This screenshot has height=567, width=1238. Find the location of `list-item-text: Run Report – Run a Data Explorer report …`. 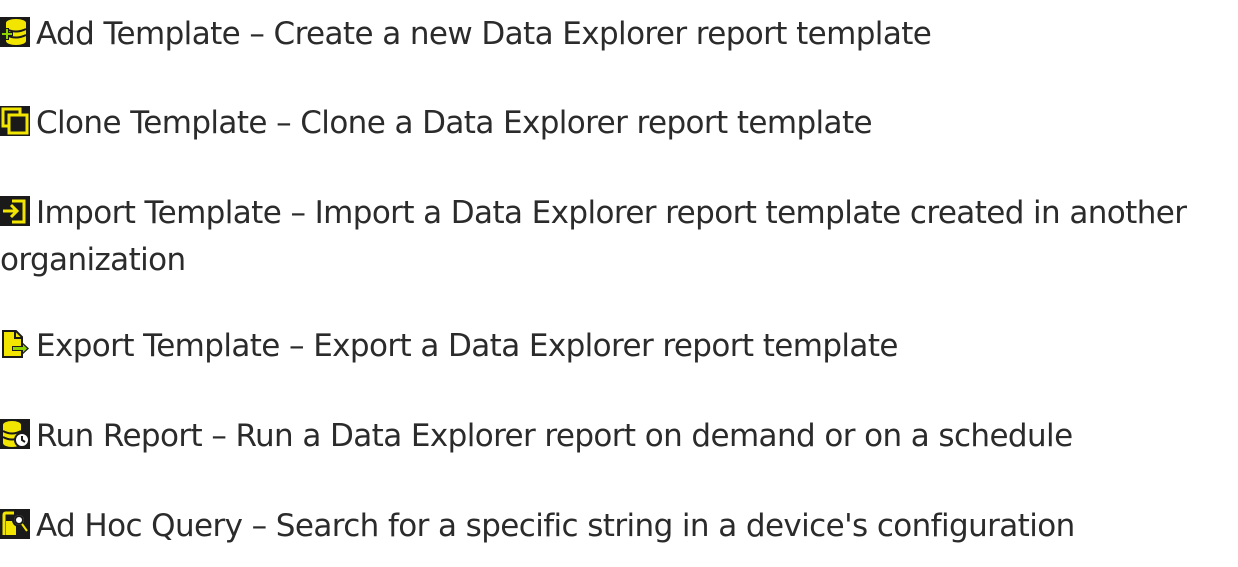

list-item-text: Run Report – Run a Data Explorer report … is located at coordinates (554, 436).